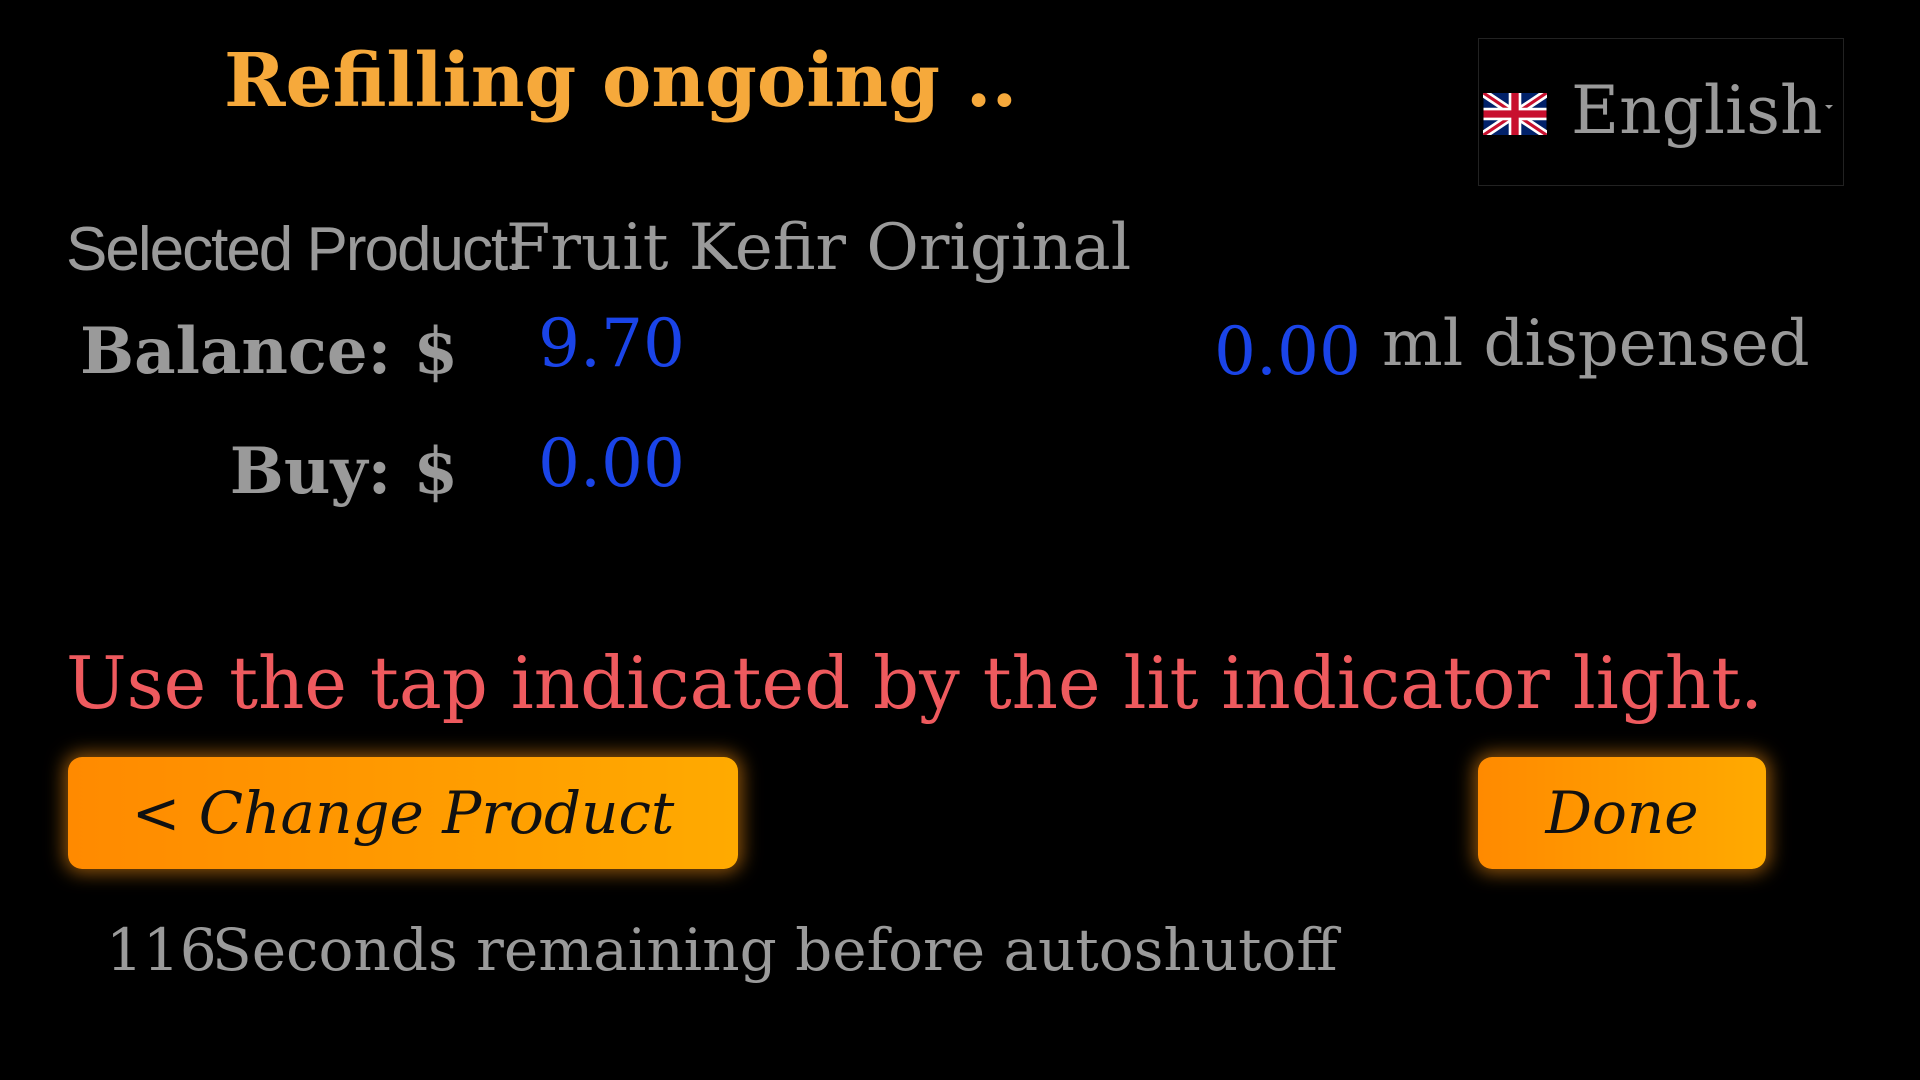  I want to click on selected-product-name: Fruit Kefir Original, so click(819, 248).